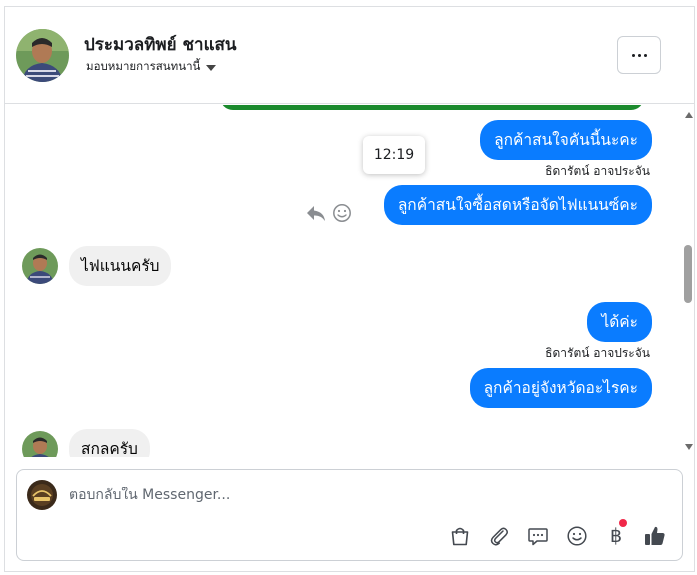 This screenshot has height=575, width=697. What do you see at coordinates (689, 447) in the screenshot?
I see `scroll-down-arrow` at bounding box center [689, 447].